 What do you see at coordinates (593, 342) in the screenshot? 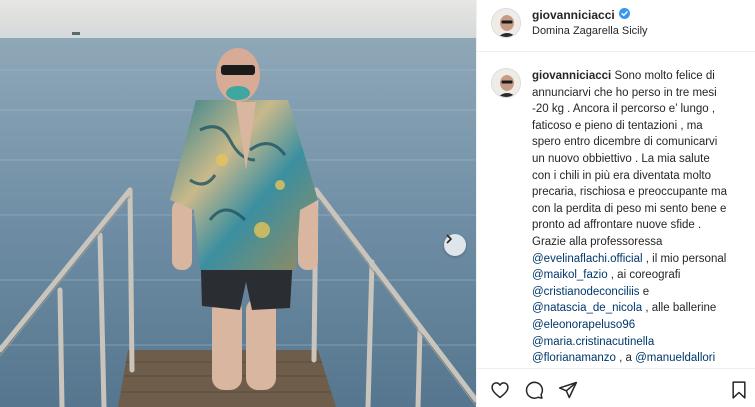
I see `mention-link: @maria.cristinacutinella` at bounding box center [593, 342].